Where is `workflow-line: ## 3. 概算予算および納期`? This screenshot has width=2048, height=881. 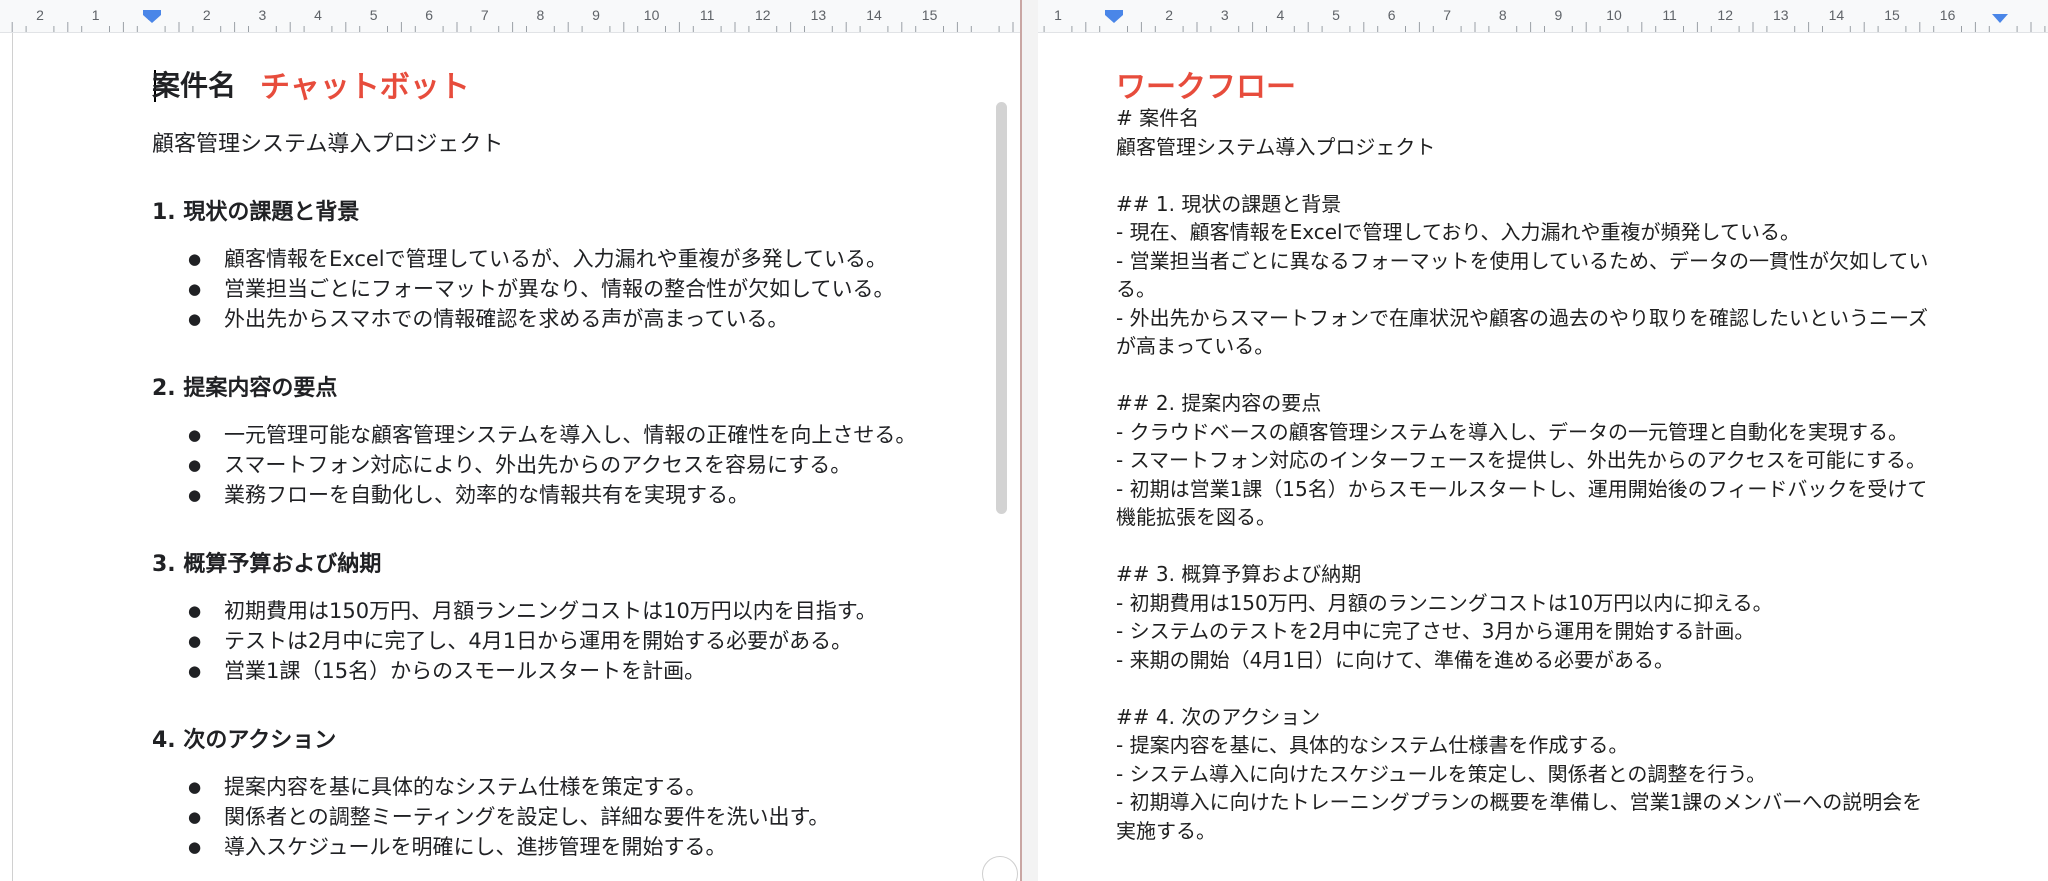 workflow-line: ## 3. 概算予算および納期 is located at coordinates (1239, 574).